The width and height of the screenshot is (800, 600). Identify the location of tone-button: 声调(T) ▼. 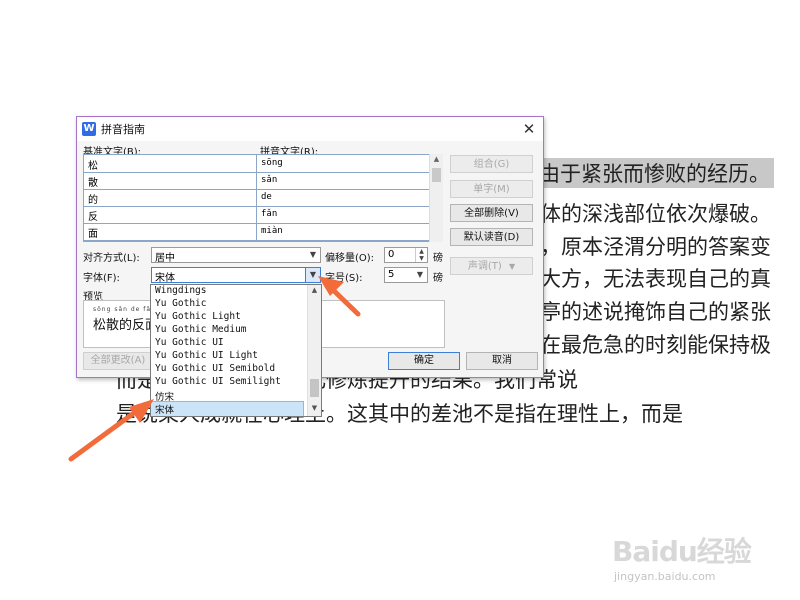
(491, 266).